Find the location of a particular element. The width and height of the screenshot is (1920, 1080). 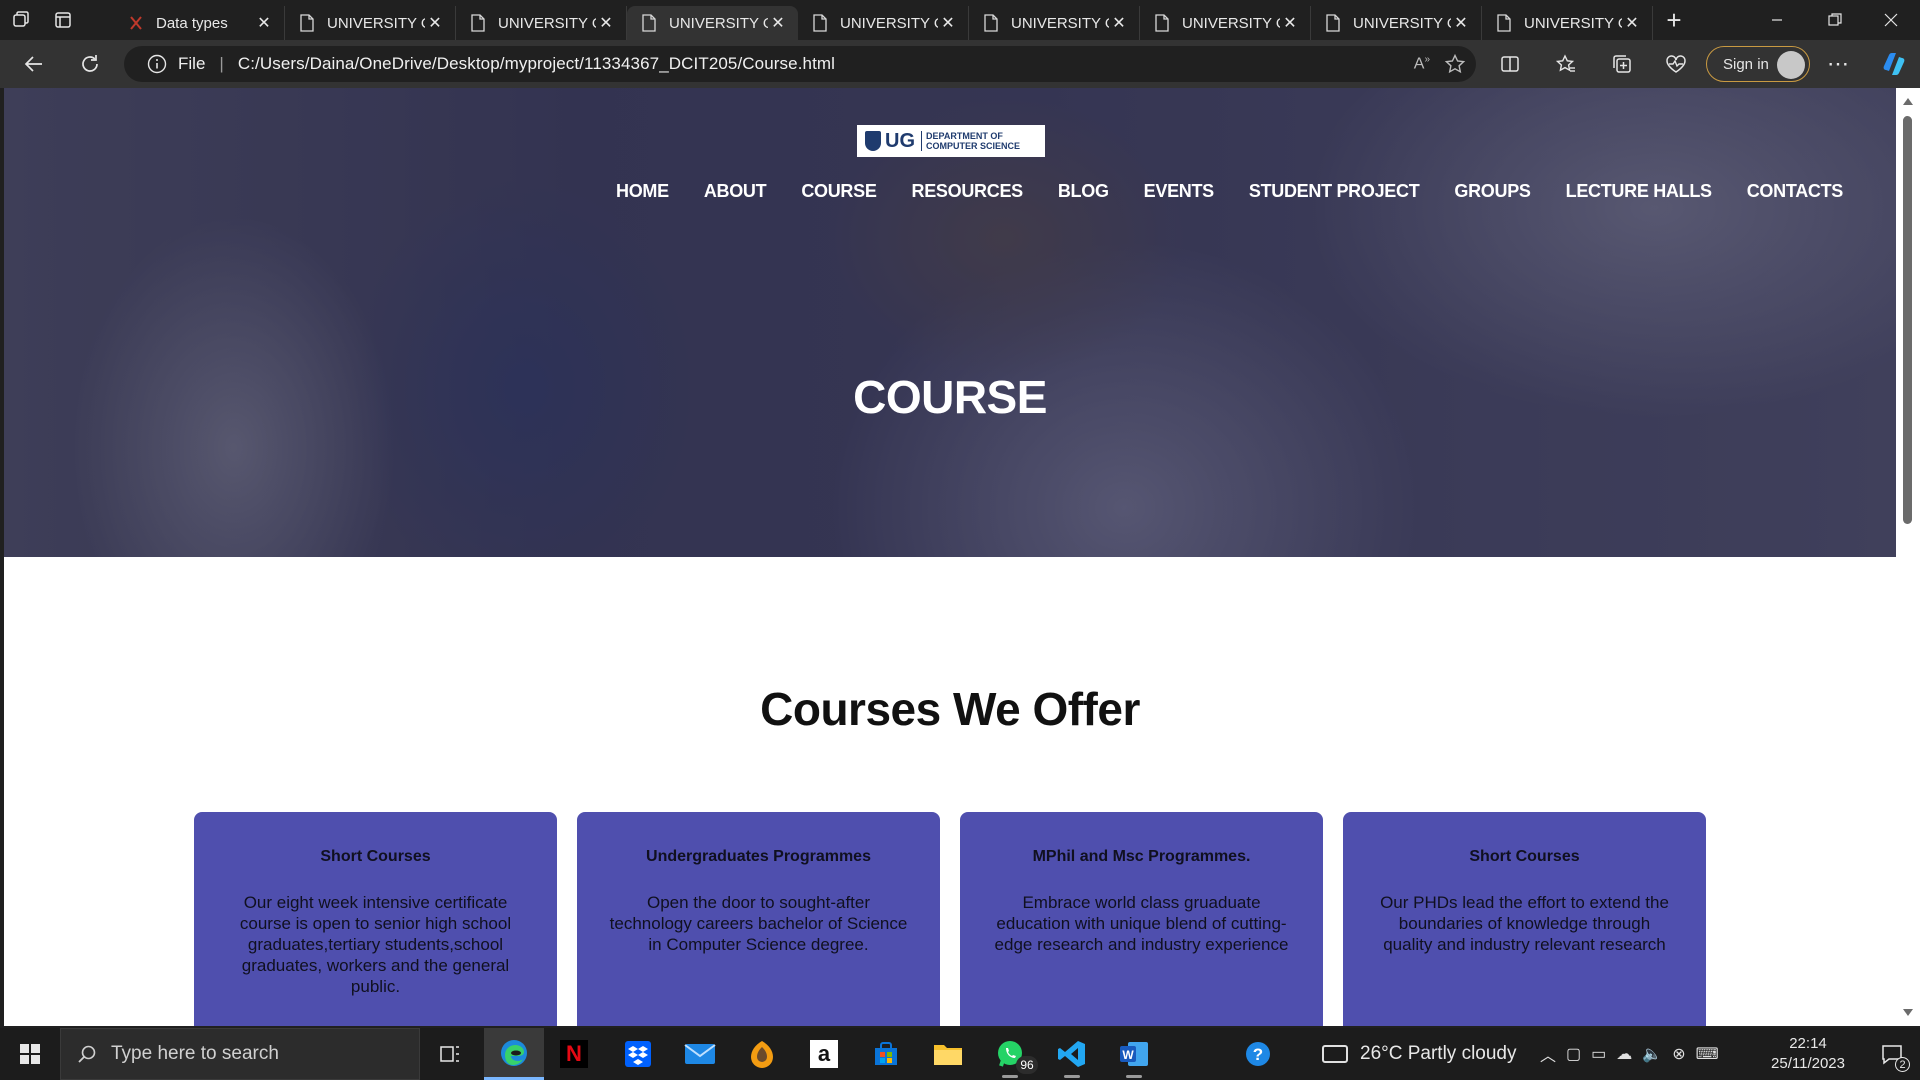

nav-contacts: CONTACTS is located at coordinates (1795, 191).